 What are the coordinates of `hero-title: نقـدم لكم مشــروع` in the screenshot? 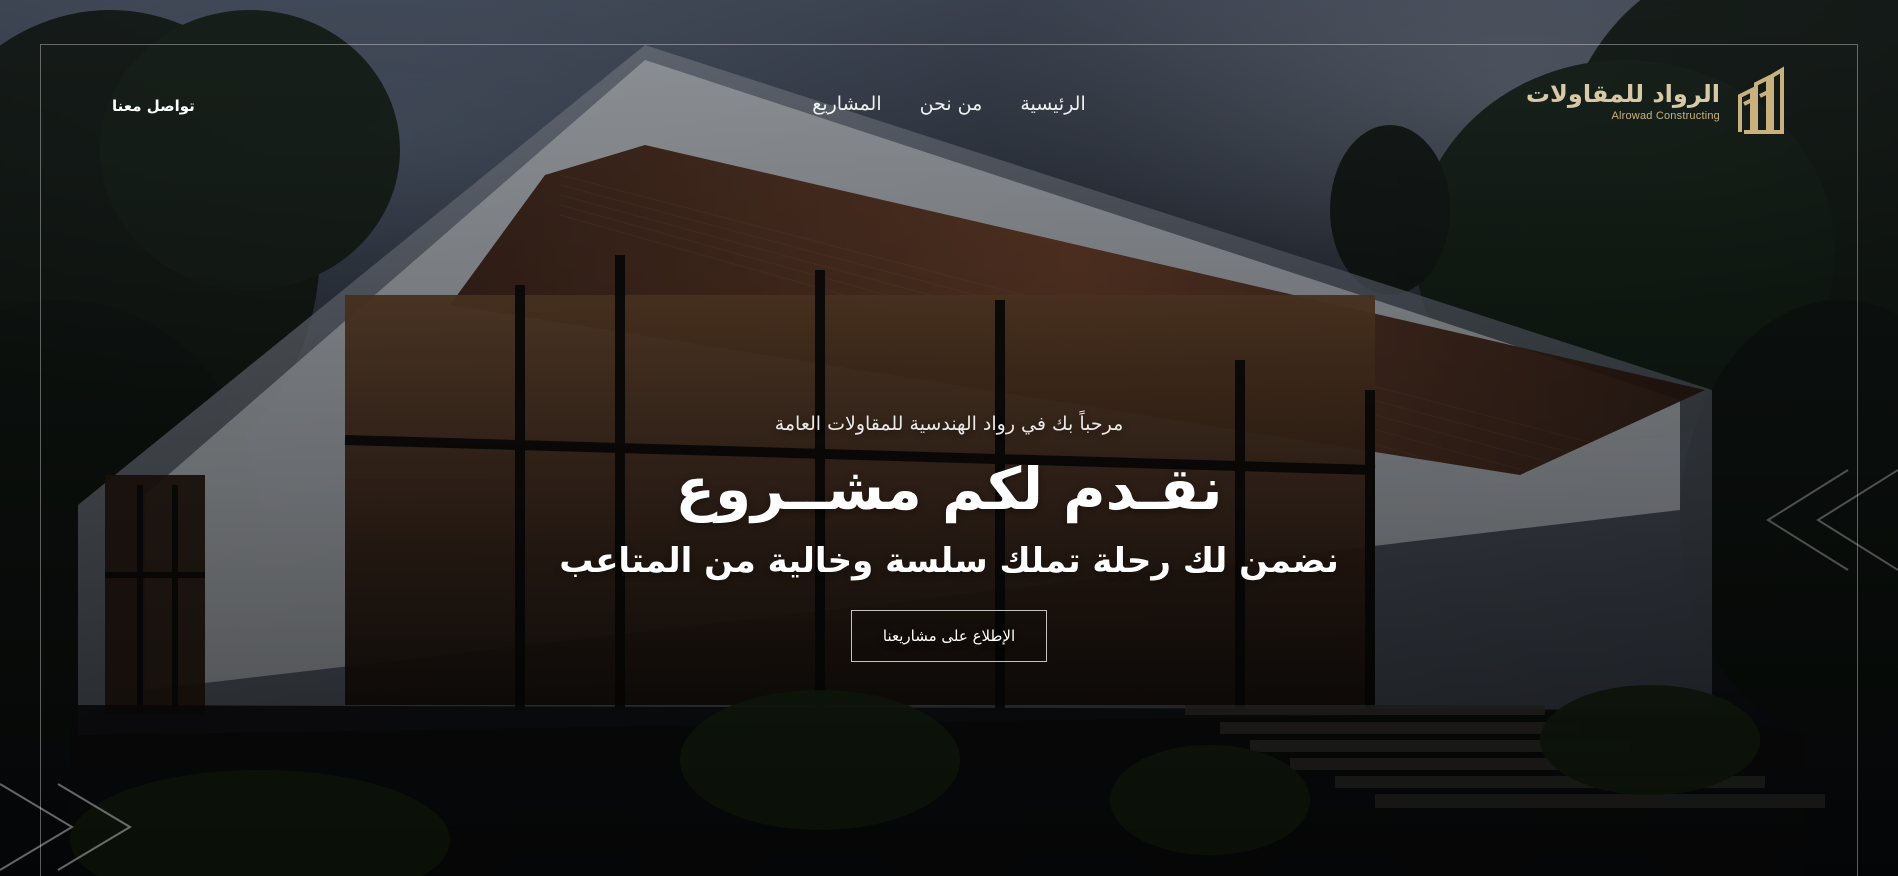 It's located at (949, 489).